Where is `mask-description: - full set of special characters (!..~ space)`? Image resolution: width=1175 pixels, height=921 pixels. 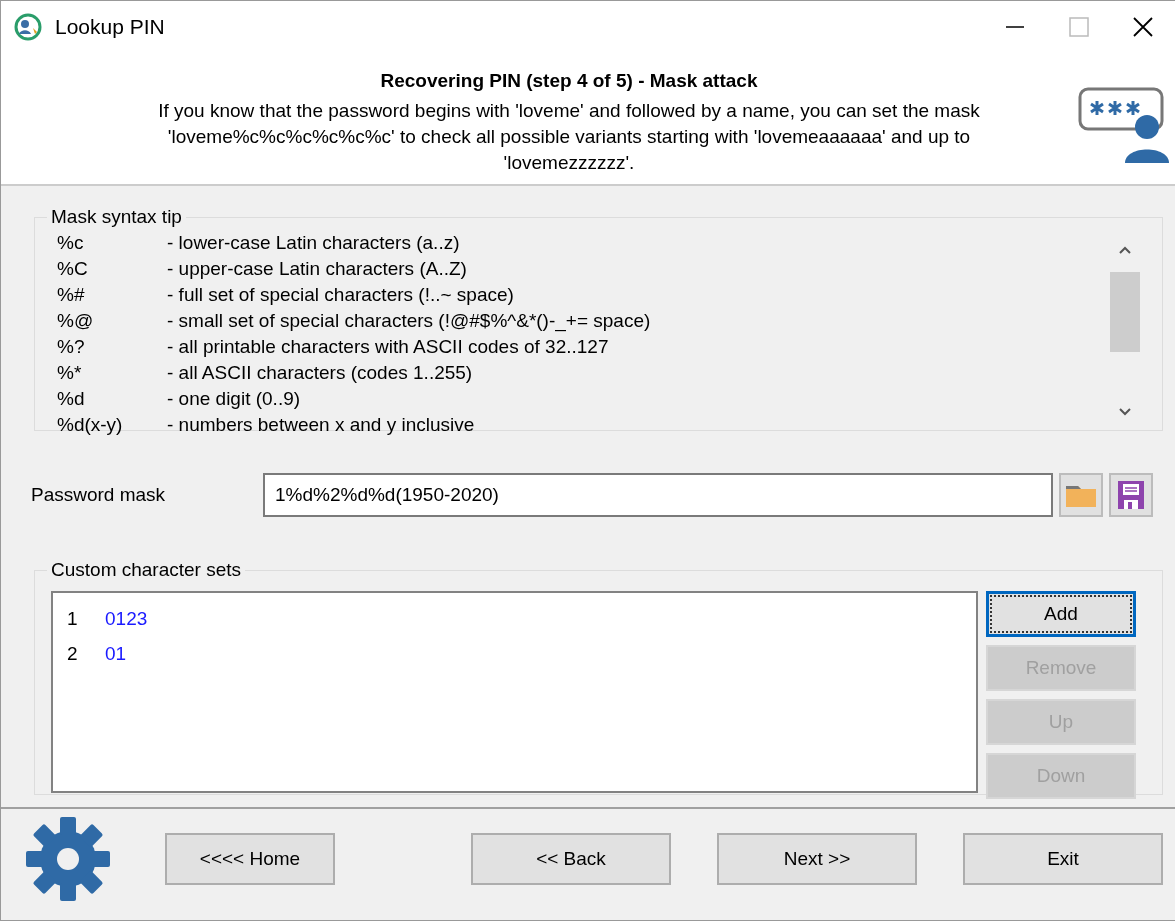
mask-description: - full set of special characters (!..~ space) is located at coordinates (340, 295).